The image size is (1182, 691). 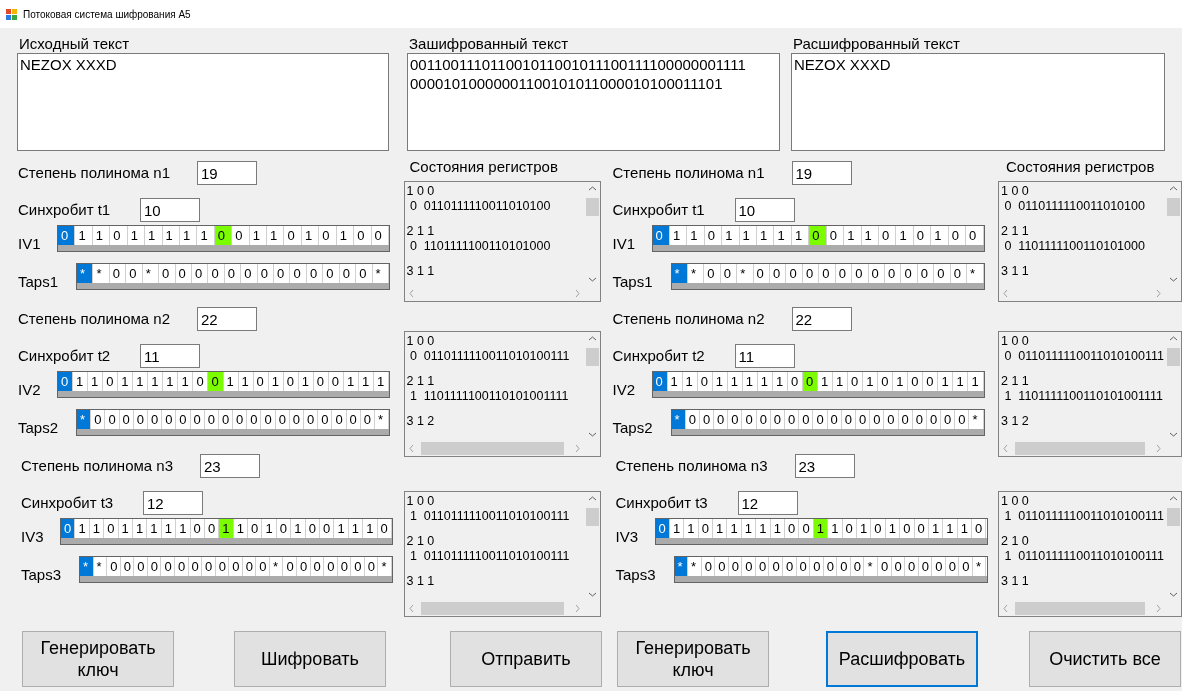 What do you see at coordinates (902, 659) in the screenshot?
I see `action-button: Расшифровать` at bounding box center [902, 659].